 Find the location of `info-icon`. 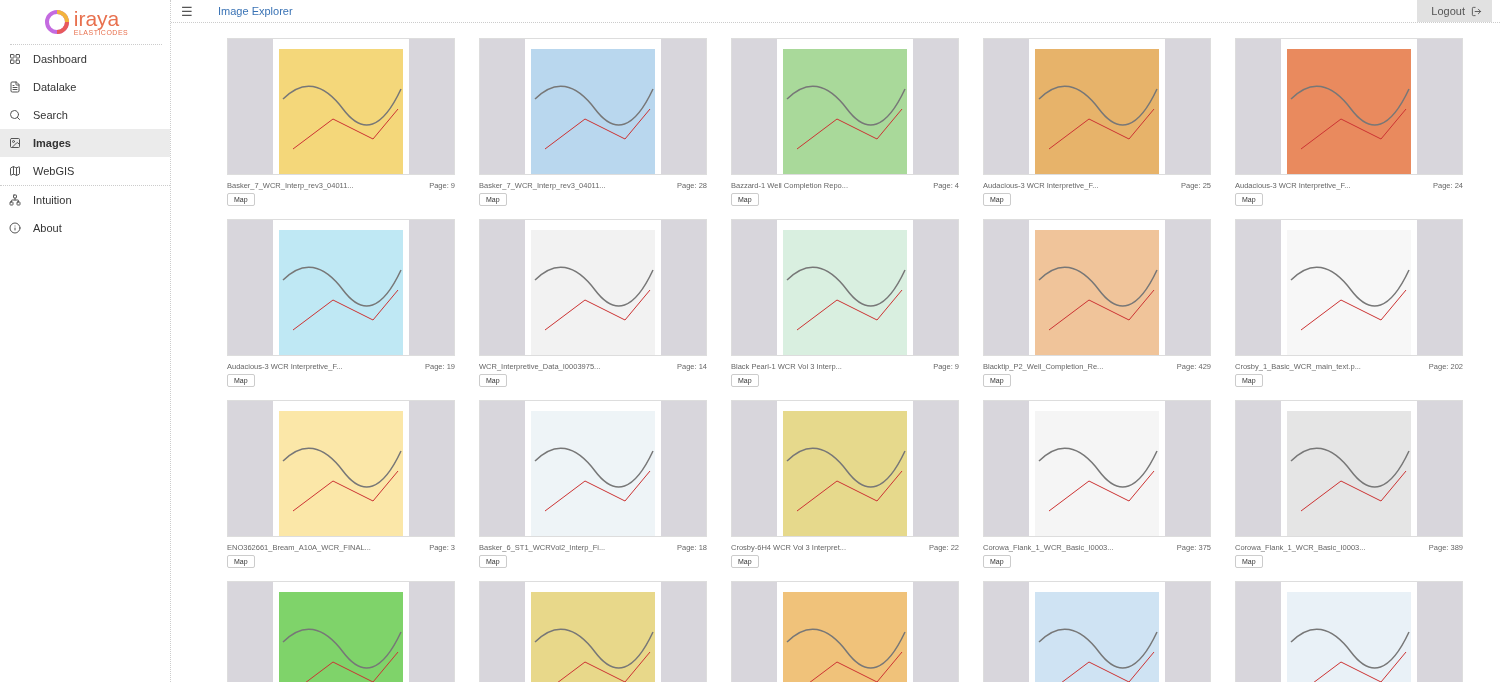

info-icon is located at coordinates (15, 228).